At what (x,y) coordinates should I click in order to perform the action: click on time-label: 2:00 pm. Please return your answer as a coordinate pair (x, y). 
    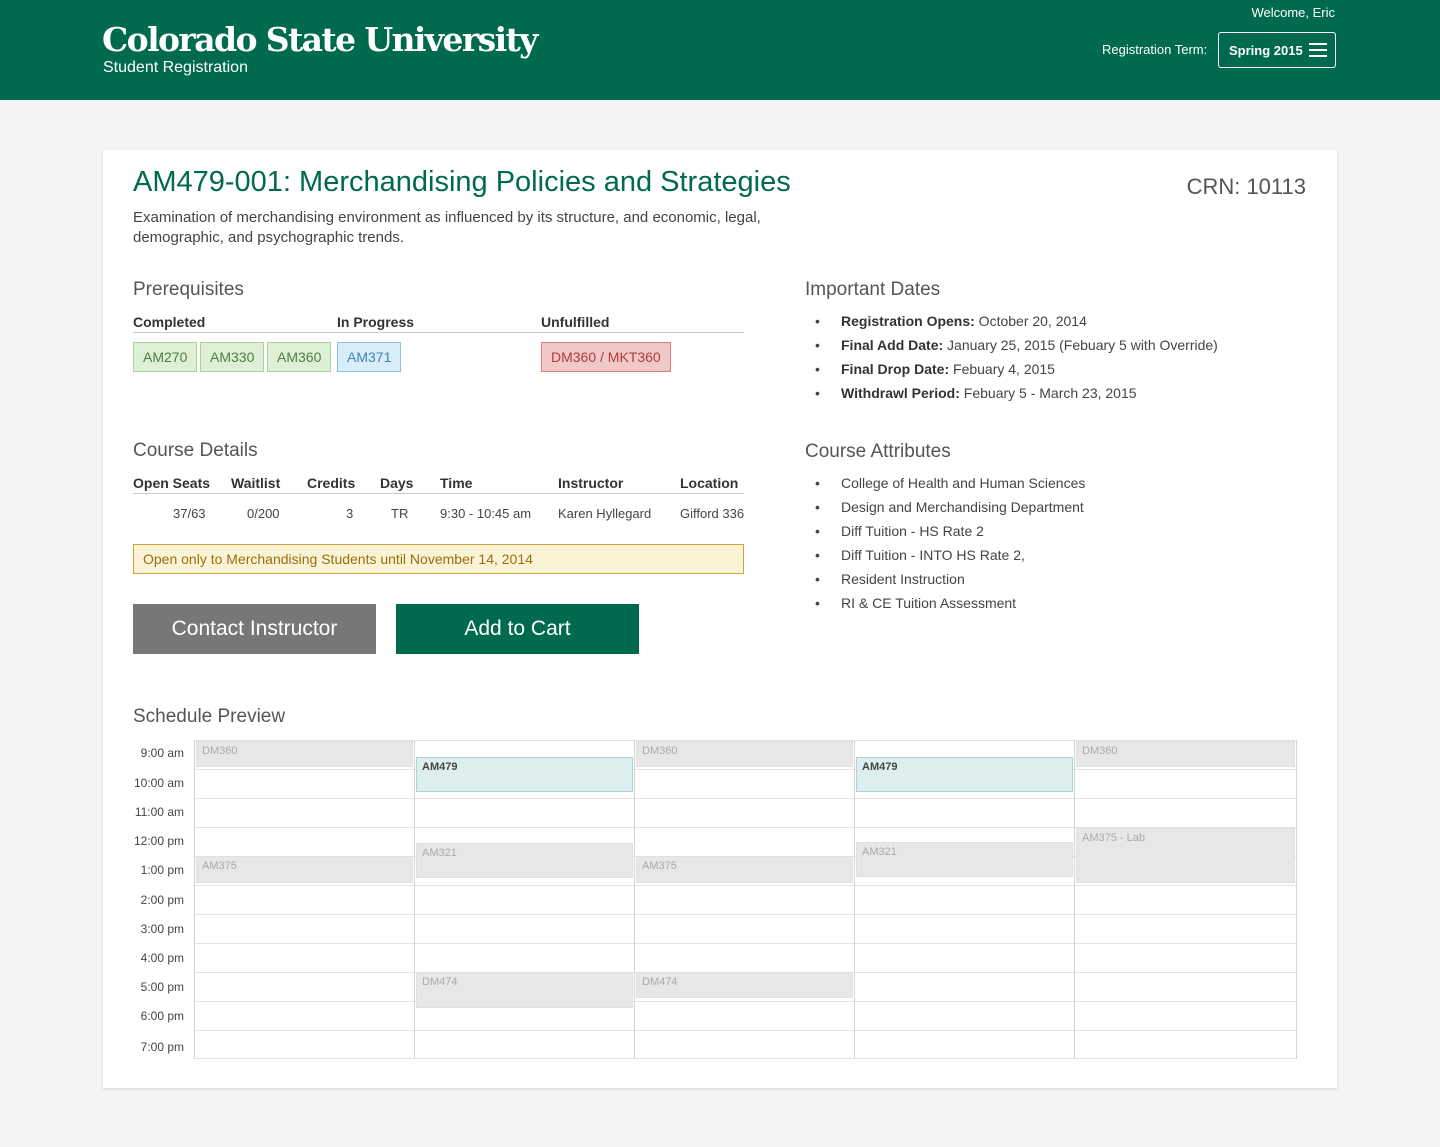
    Looking at the image, I should click on (162, 900).